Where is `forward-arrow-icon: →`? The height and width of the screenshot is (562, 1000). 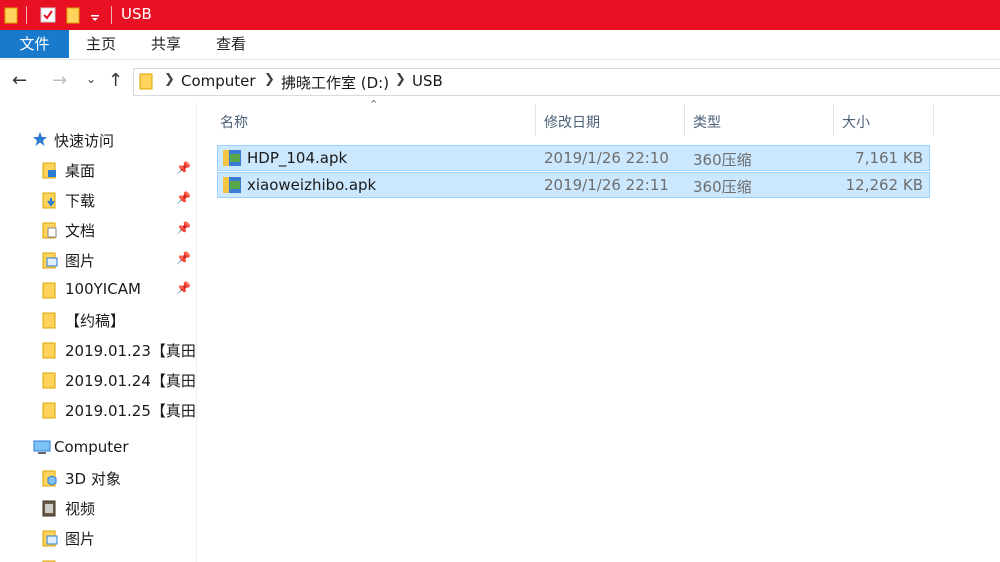 forward-arrow-icon: → is located at coordinates (59, 80).